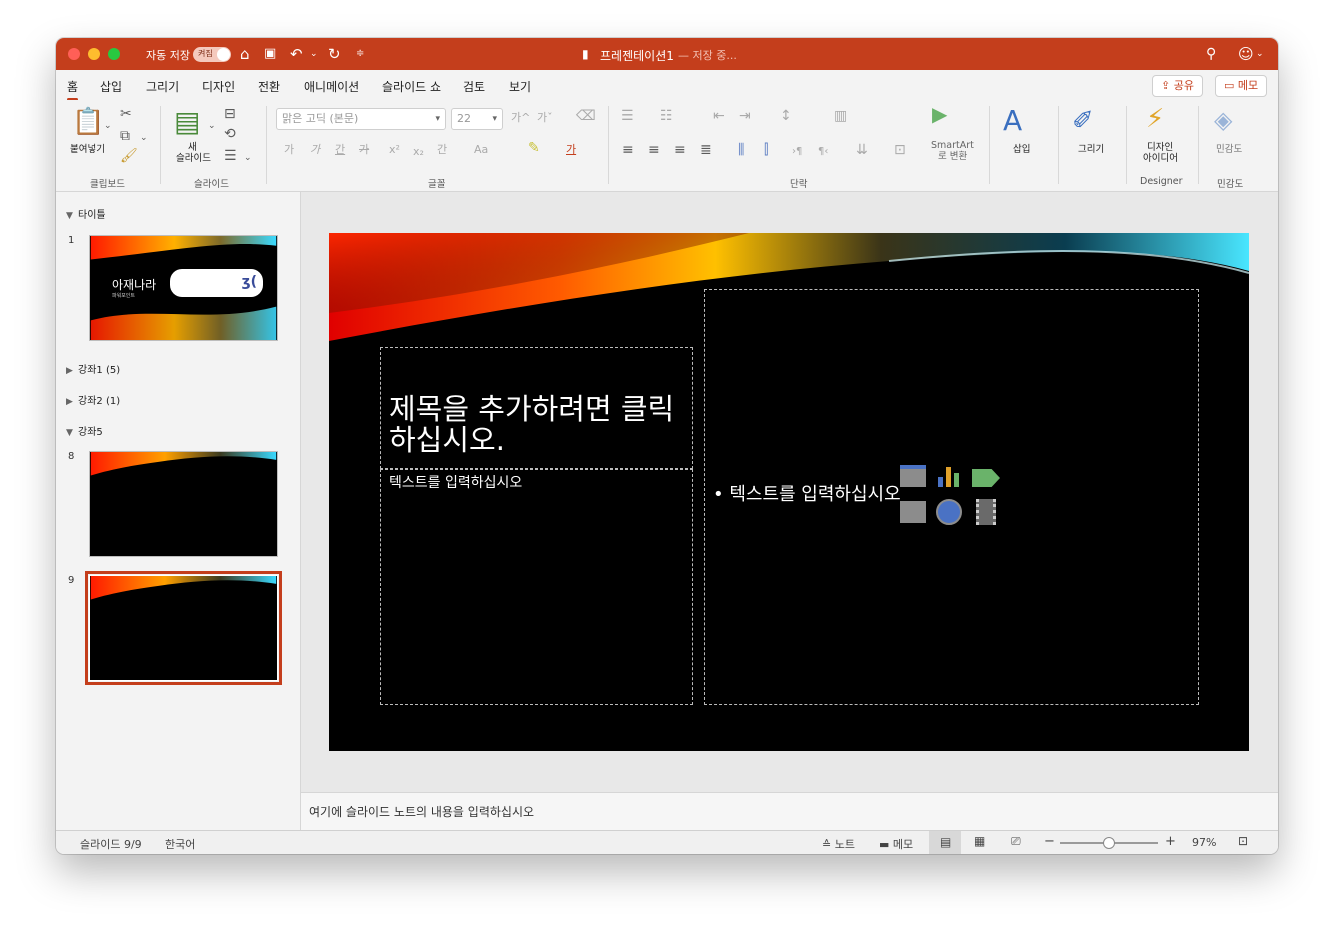 The width and height of the screenshot is (1334, 928). I want to click on section-header: ▼ 강좌5, so click(84, 430).